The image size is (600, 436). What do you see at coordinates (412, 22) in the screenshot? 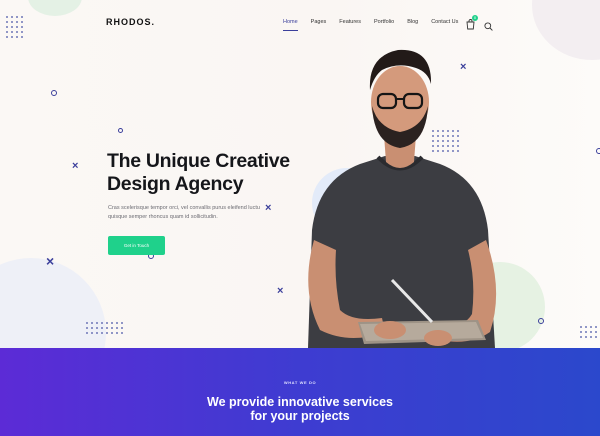
I see `nav-item-blog: Blog` at bounding box center [412, 22].